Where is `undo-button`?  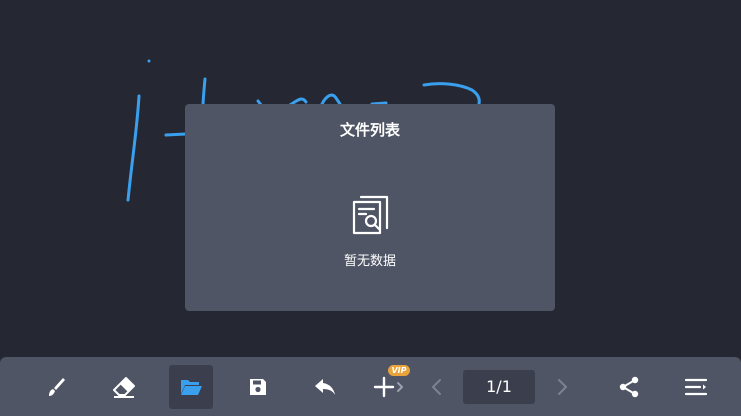 undo-button is located at coordinates (325, 387).